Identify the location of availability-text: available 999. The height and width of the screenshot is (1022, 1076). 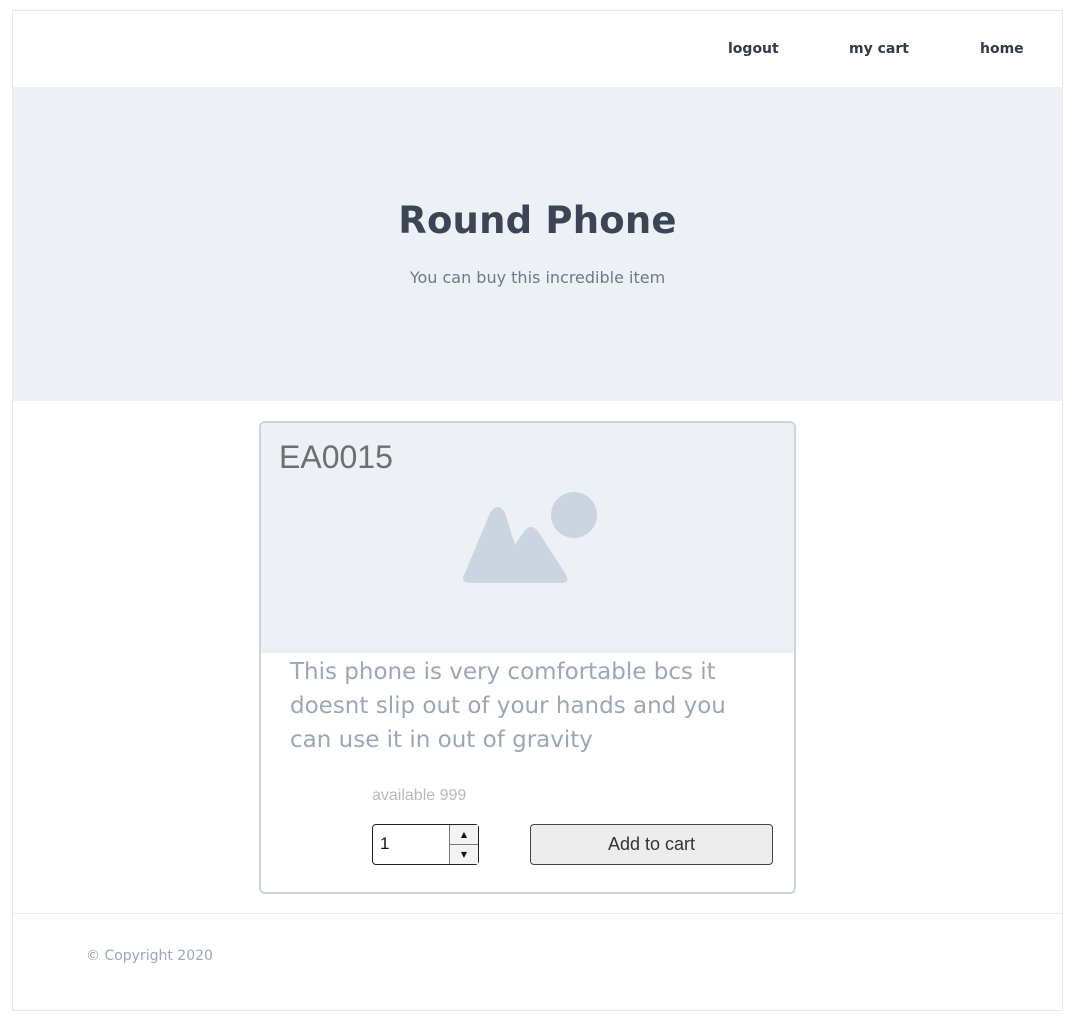
(419, 795).